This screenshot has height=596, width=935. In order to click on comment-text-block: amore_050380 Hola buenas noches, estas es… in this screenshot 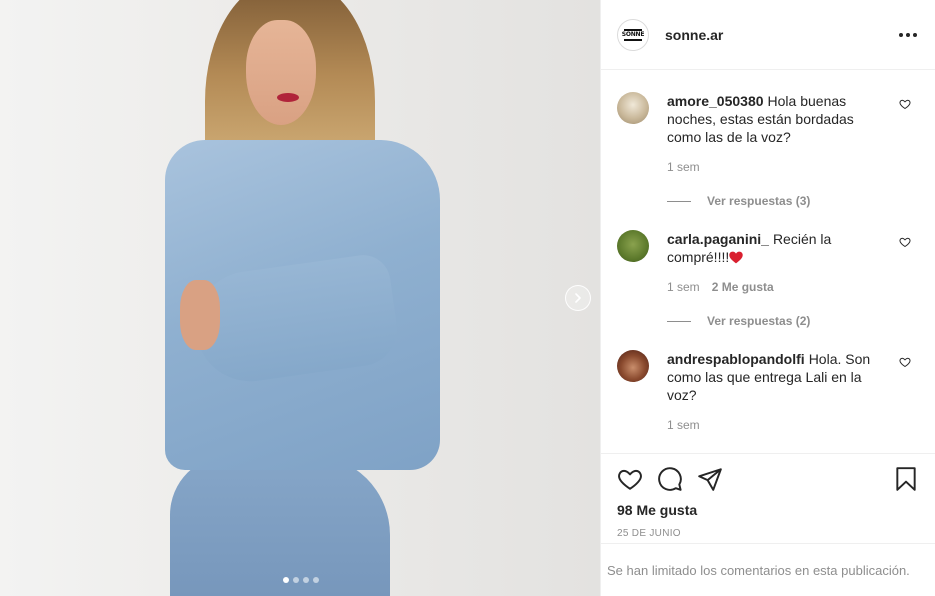, I will do `click(778, 119)`.